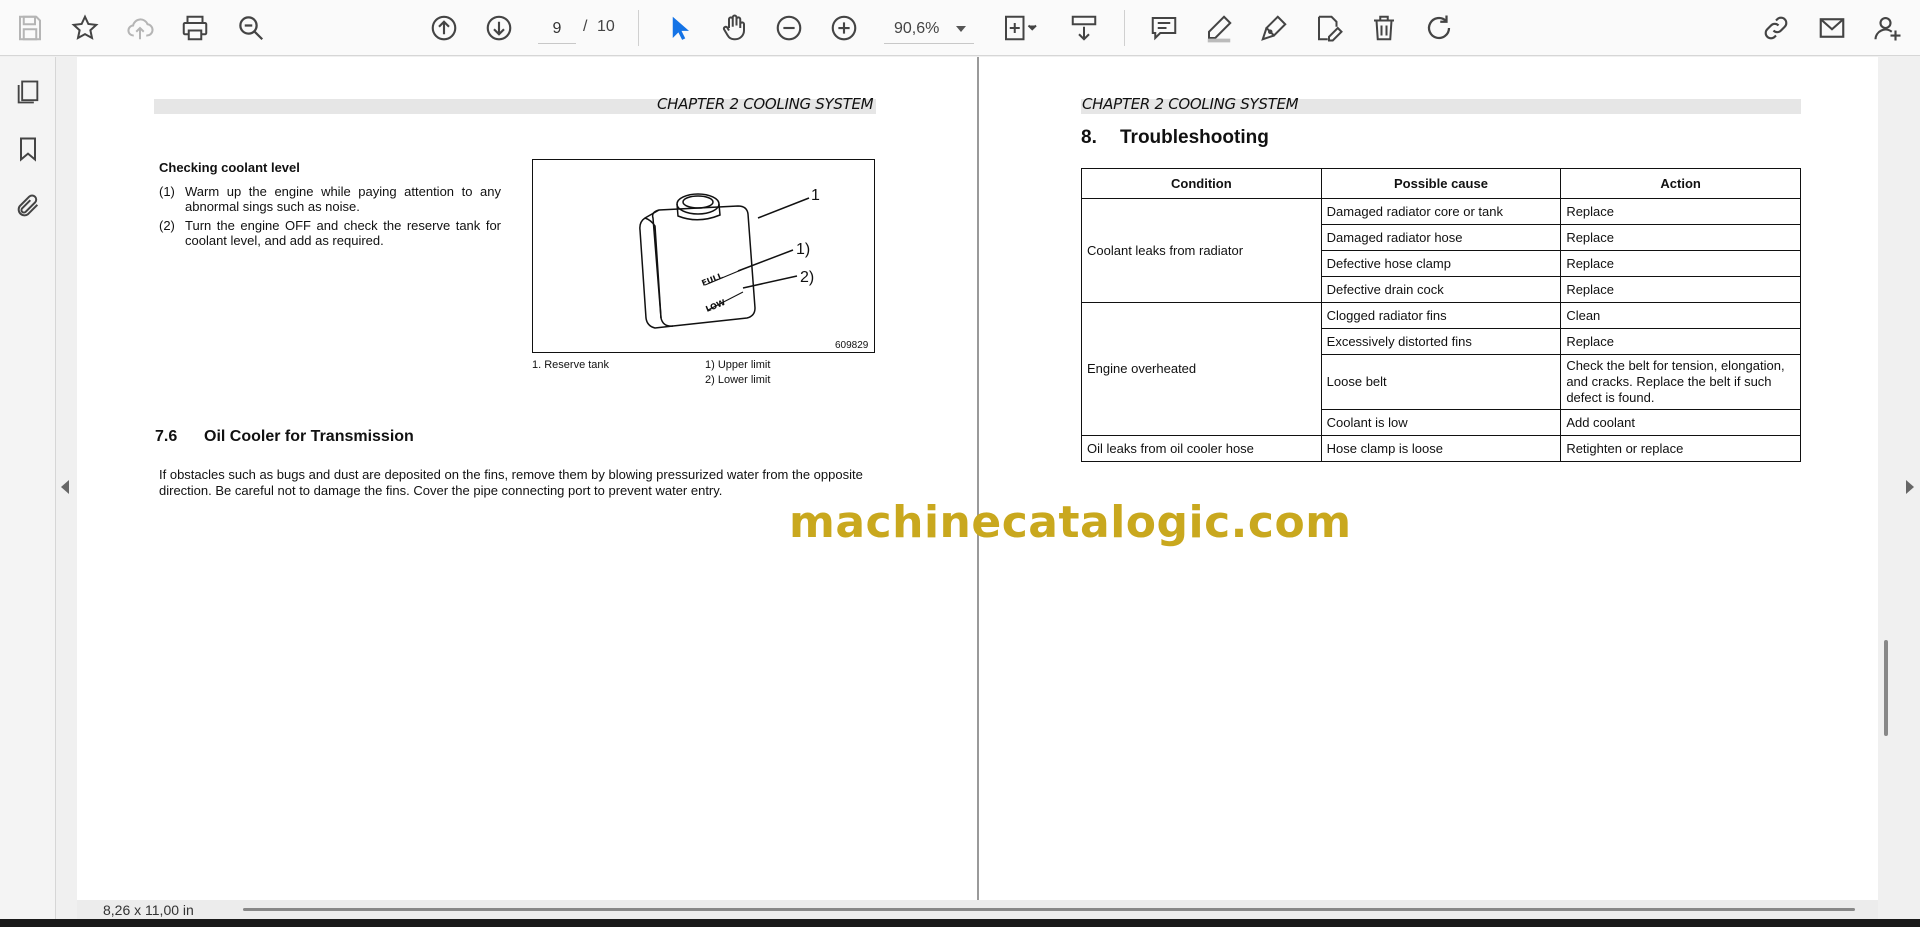 The width and height of the screenshot is (1920, 927). Describe the element at coordinates (803, 249) in the screenshot. I see `callout-upper-limit: 1)` at that location.